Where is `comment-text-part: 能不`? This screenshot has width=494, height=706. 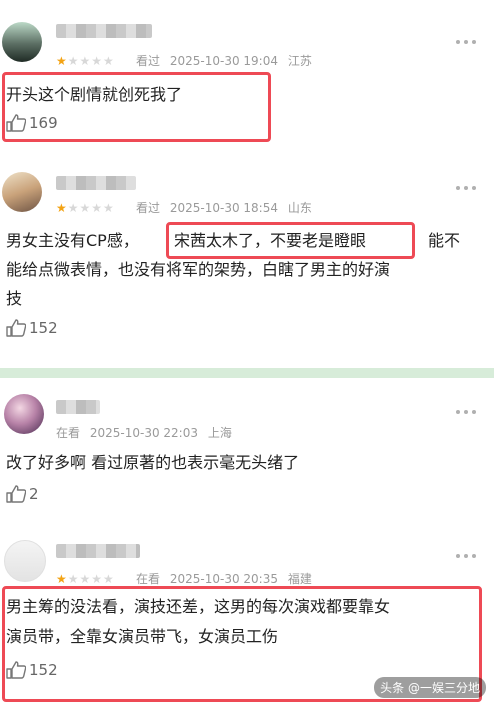 comment-text-part: 能不 is located at coordinates (444, 240).